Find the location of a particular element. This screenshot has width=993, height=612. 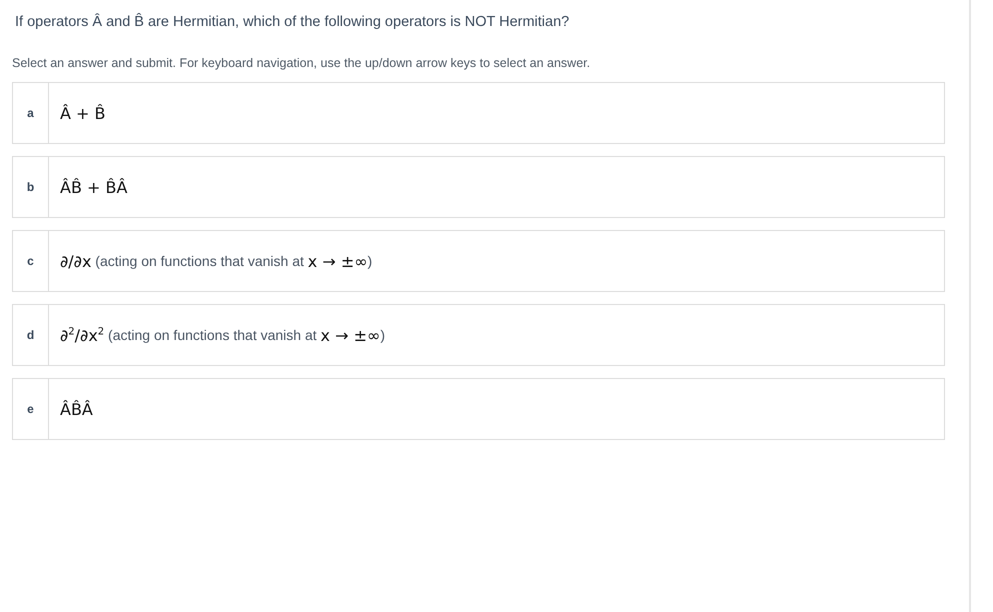

option-letter: b is located at coordinates (31, 187).